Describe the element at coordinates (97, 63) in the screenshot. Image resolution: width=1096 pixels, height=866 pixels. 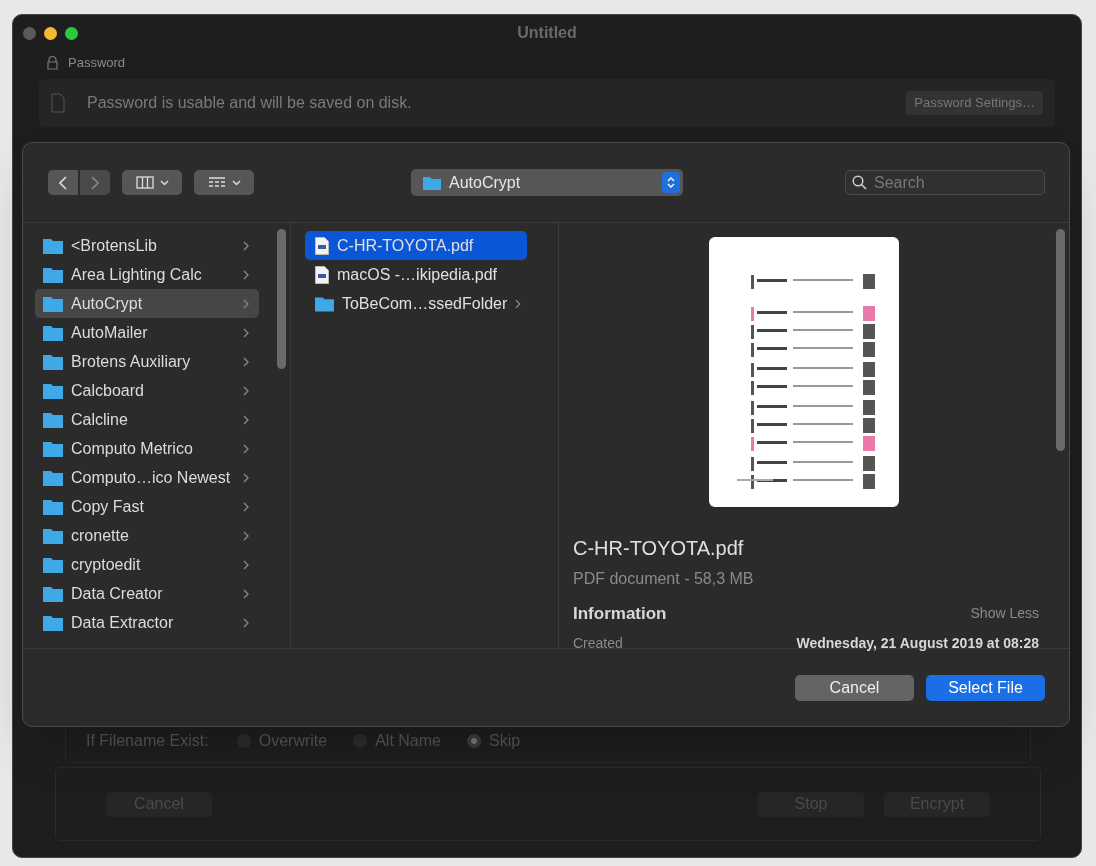
I see `section-label: Password` at that location.